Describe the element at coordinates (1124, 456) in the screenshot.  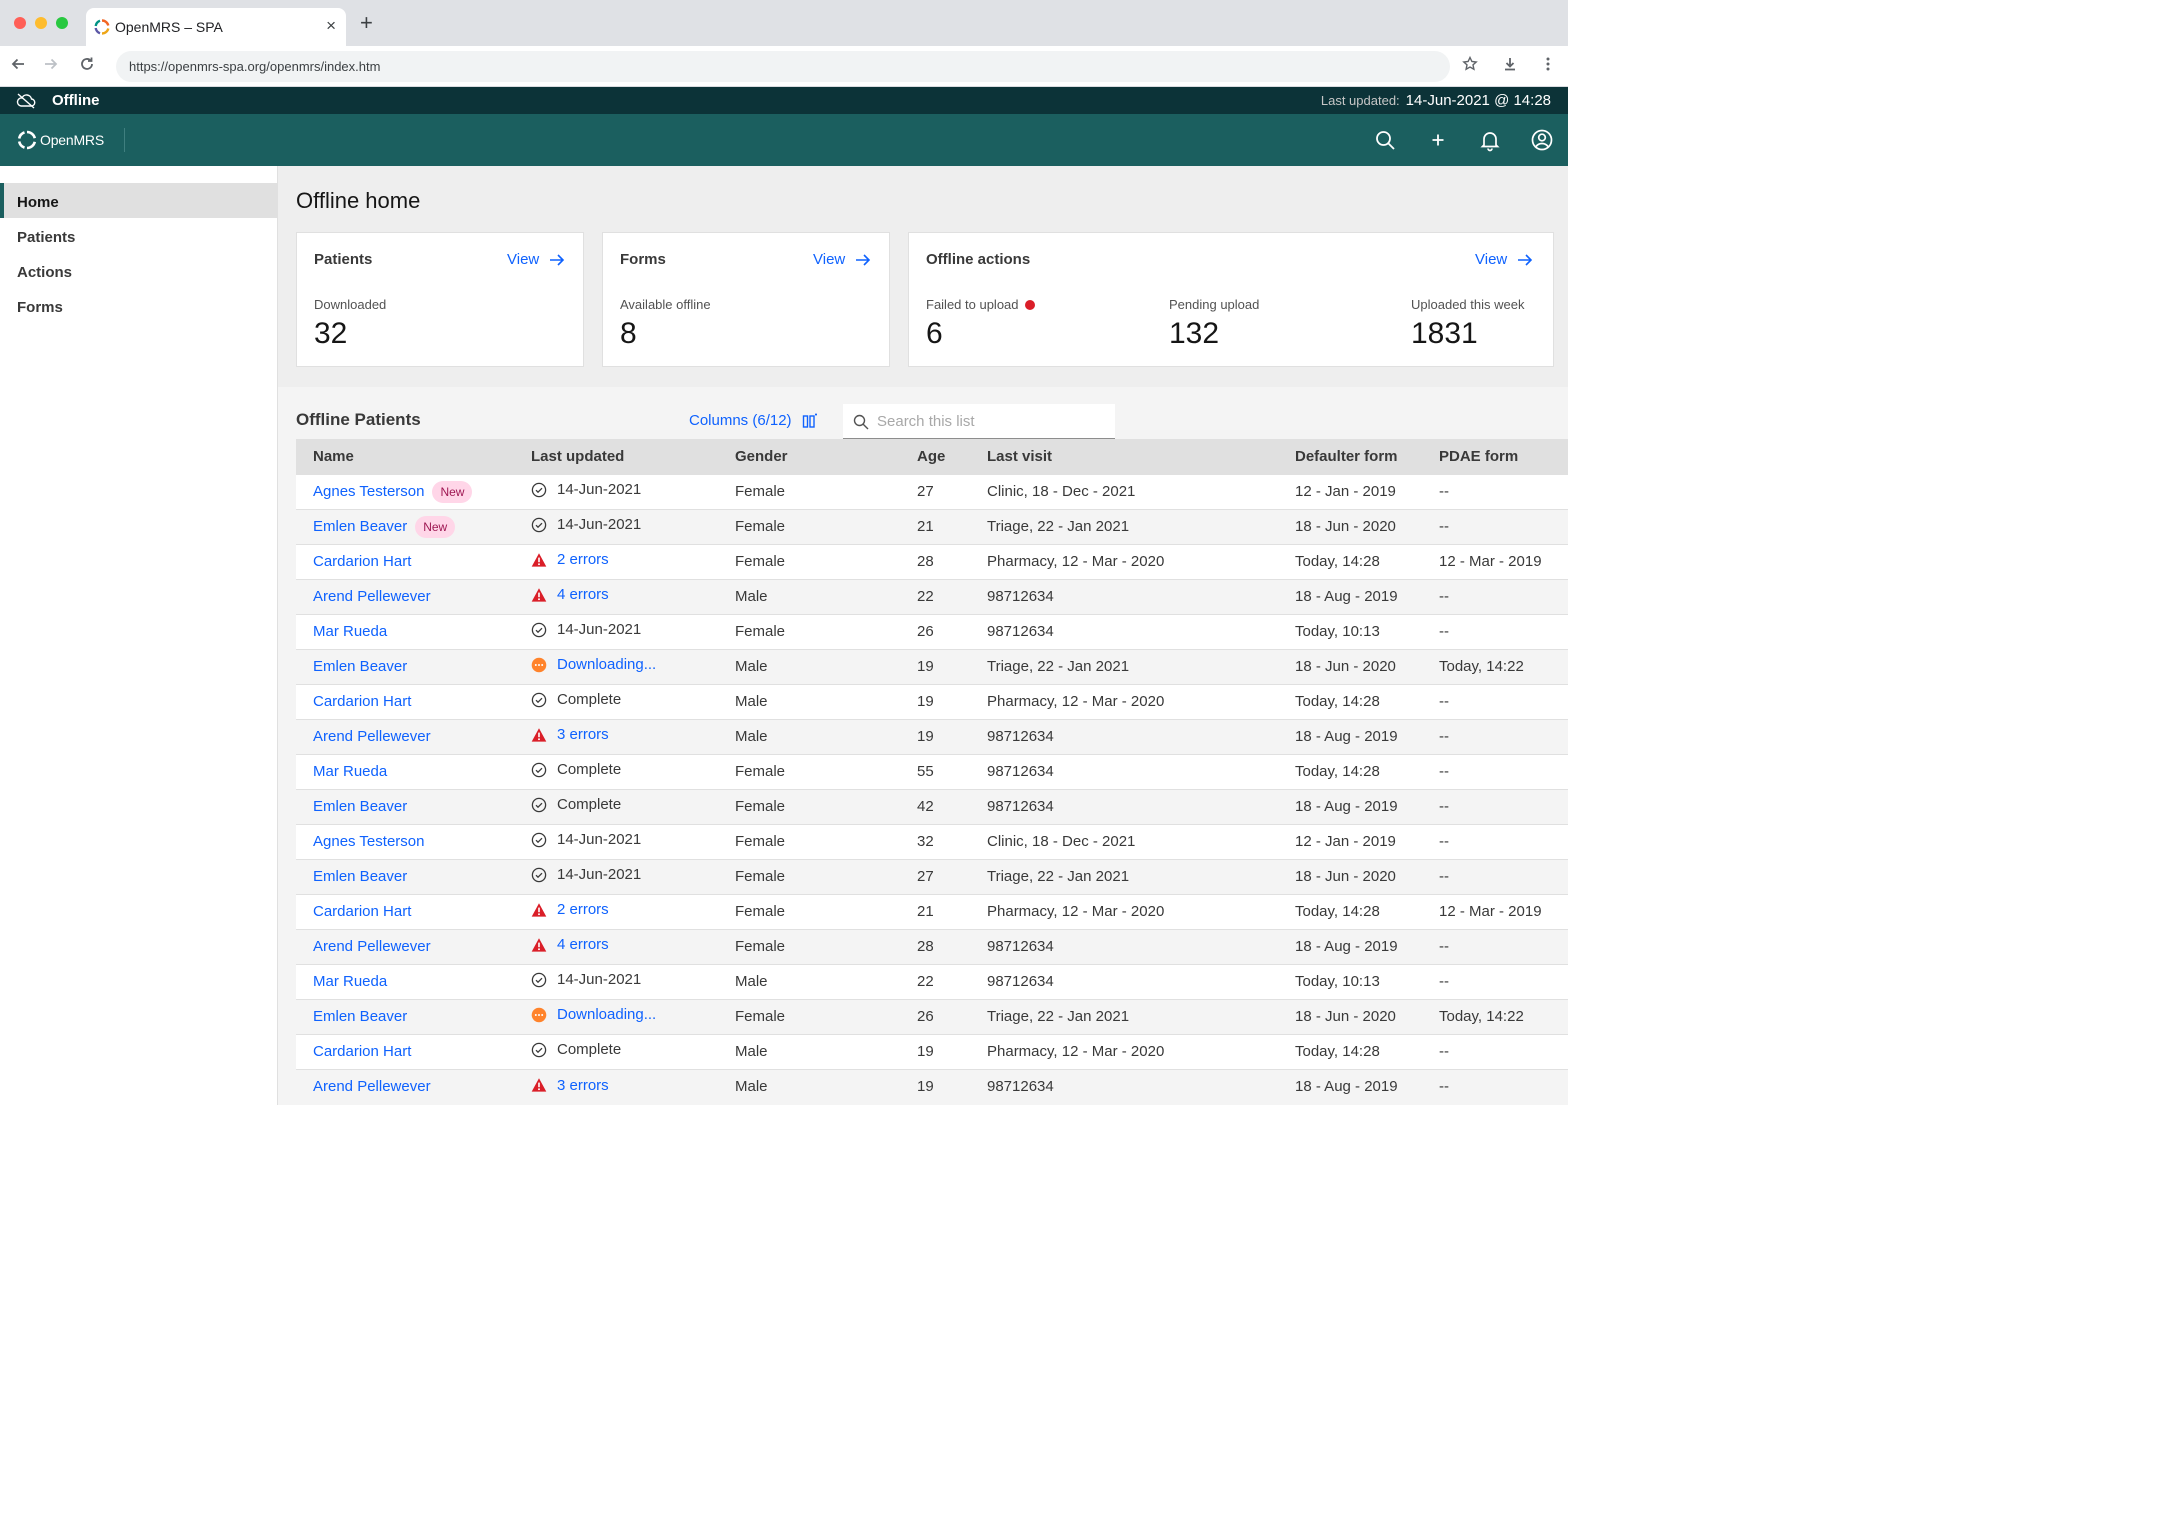
I see `column-header-last-visit: Last visit` at that location.